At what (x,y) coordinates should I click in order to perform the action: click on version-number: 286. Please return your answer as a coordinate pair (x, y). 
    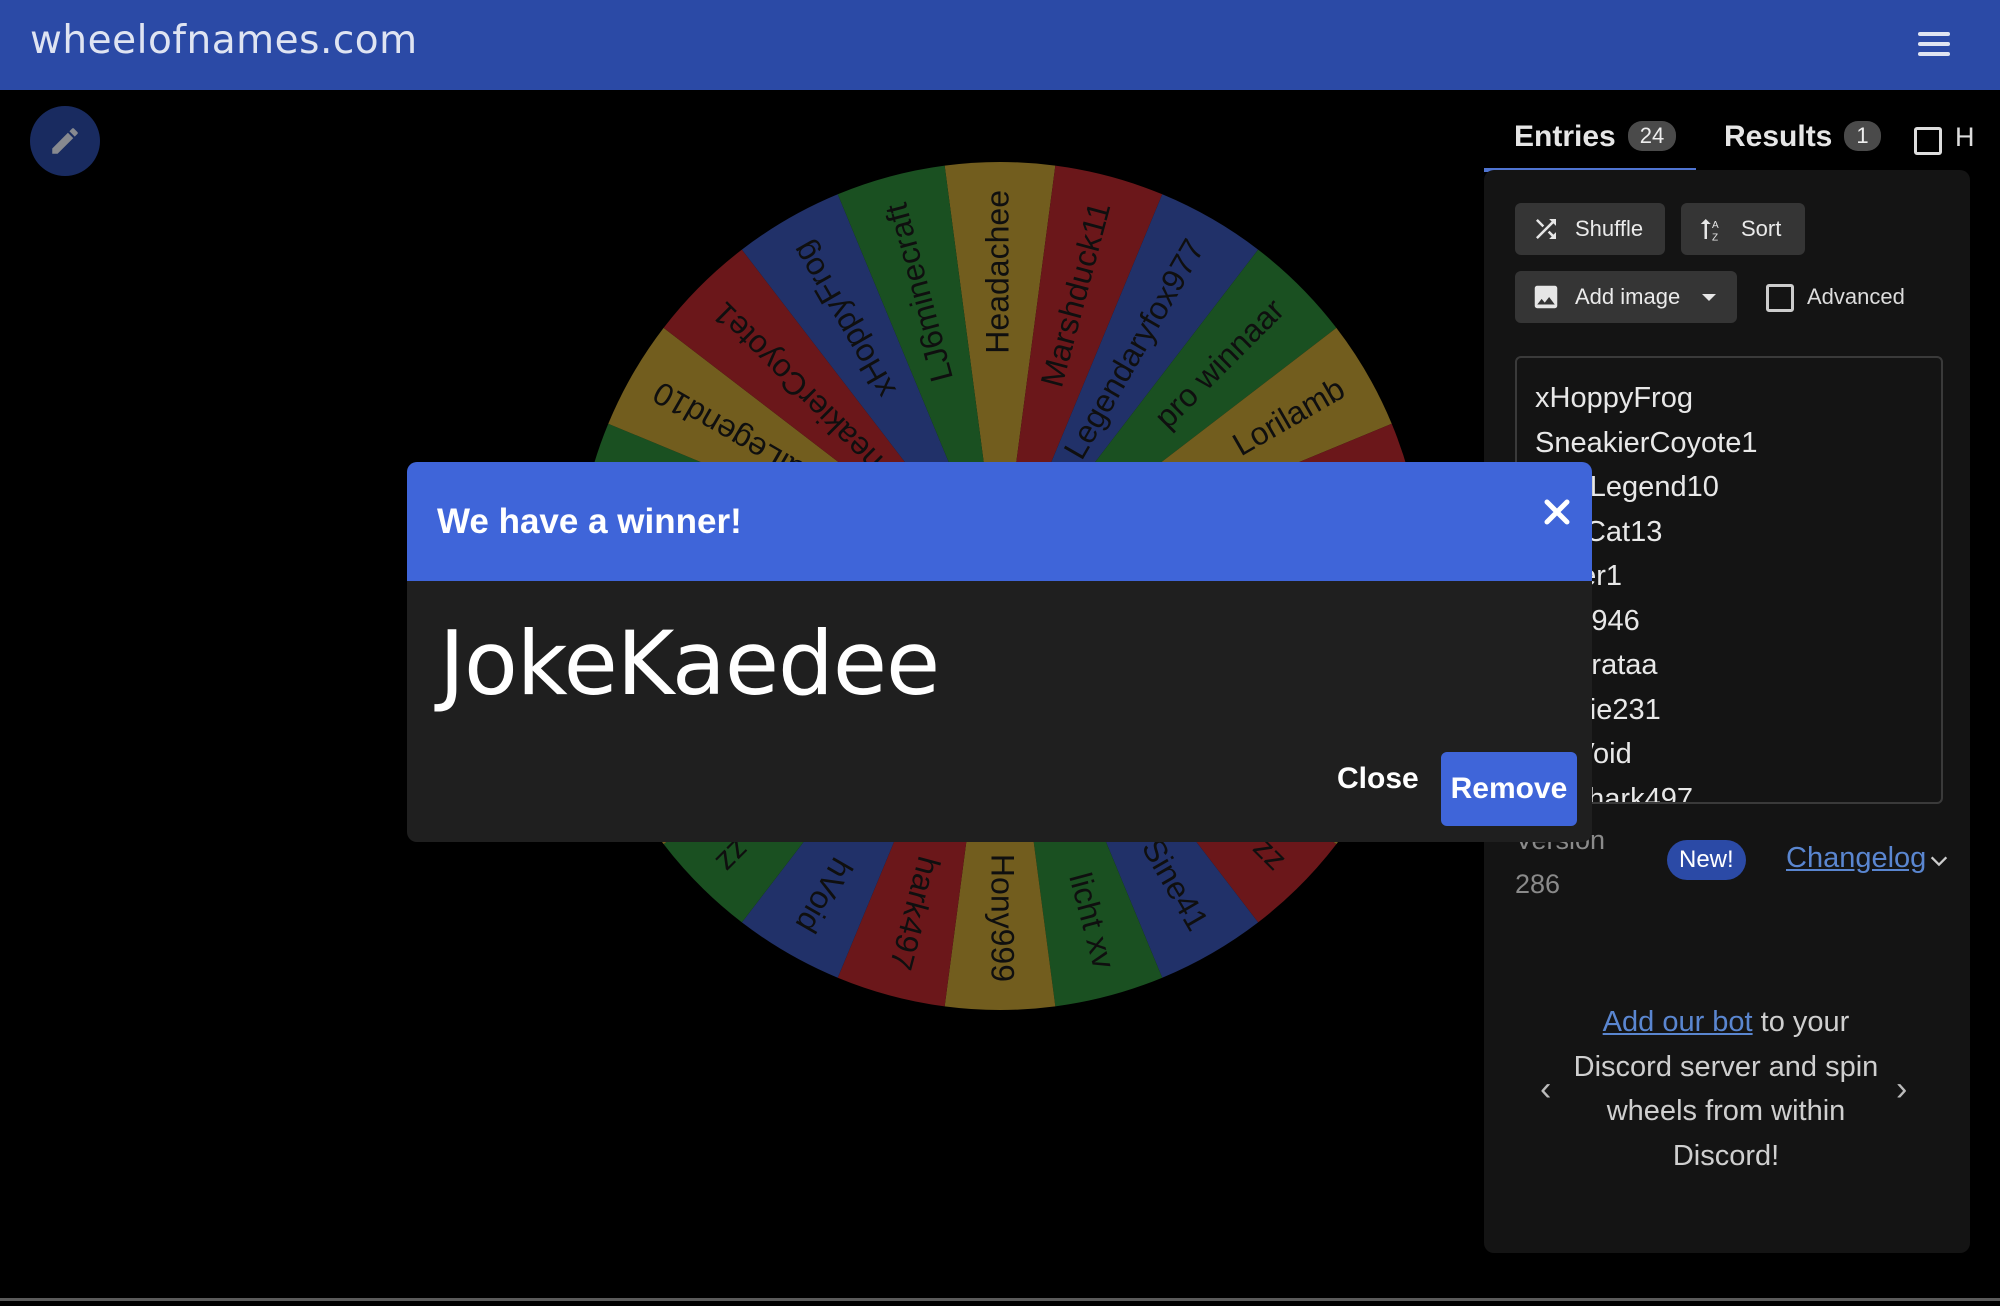
    Looking at the image, I should click on (1538, 884).